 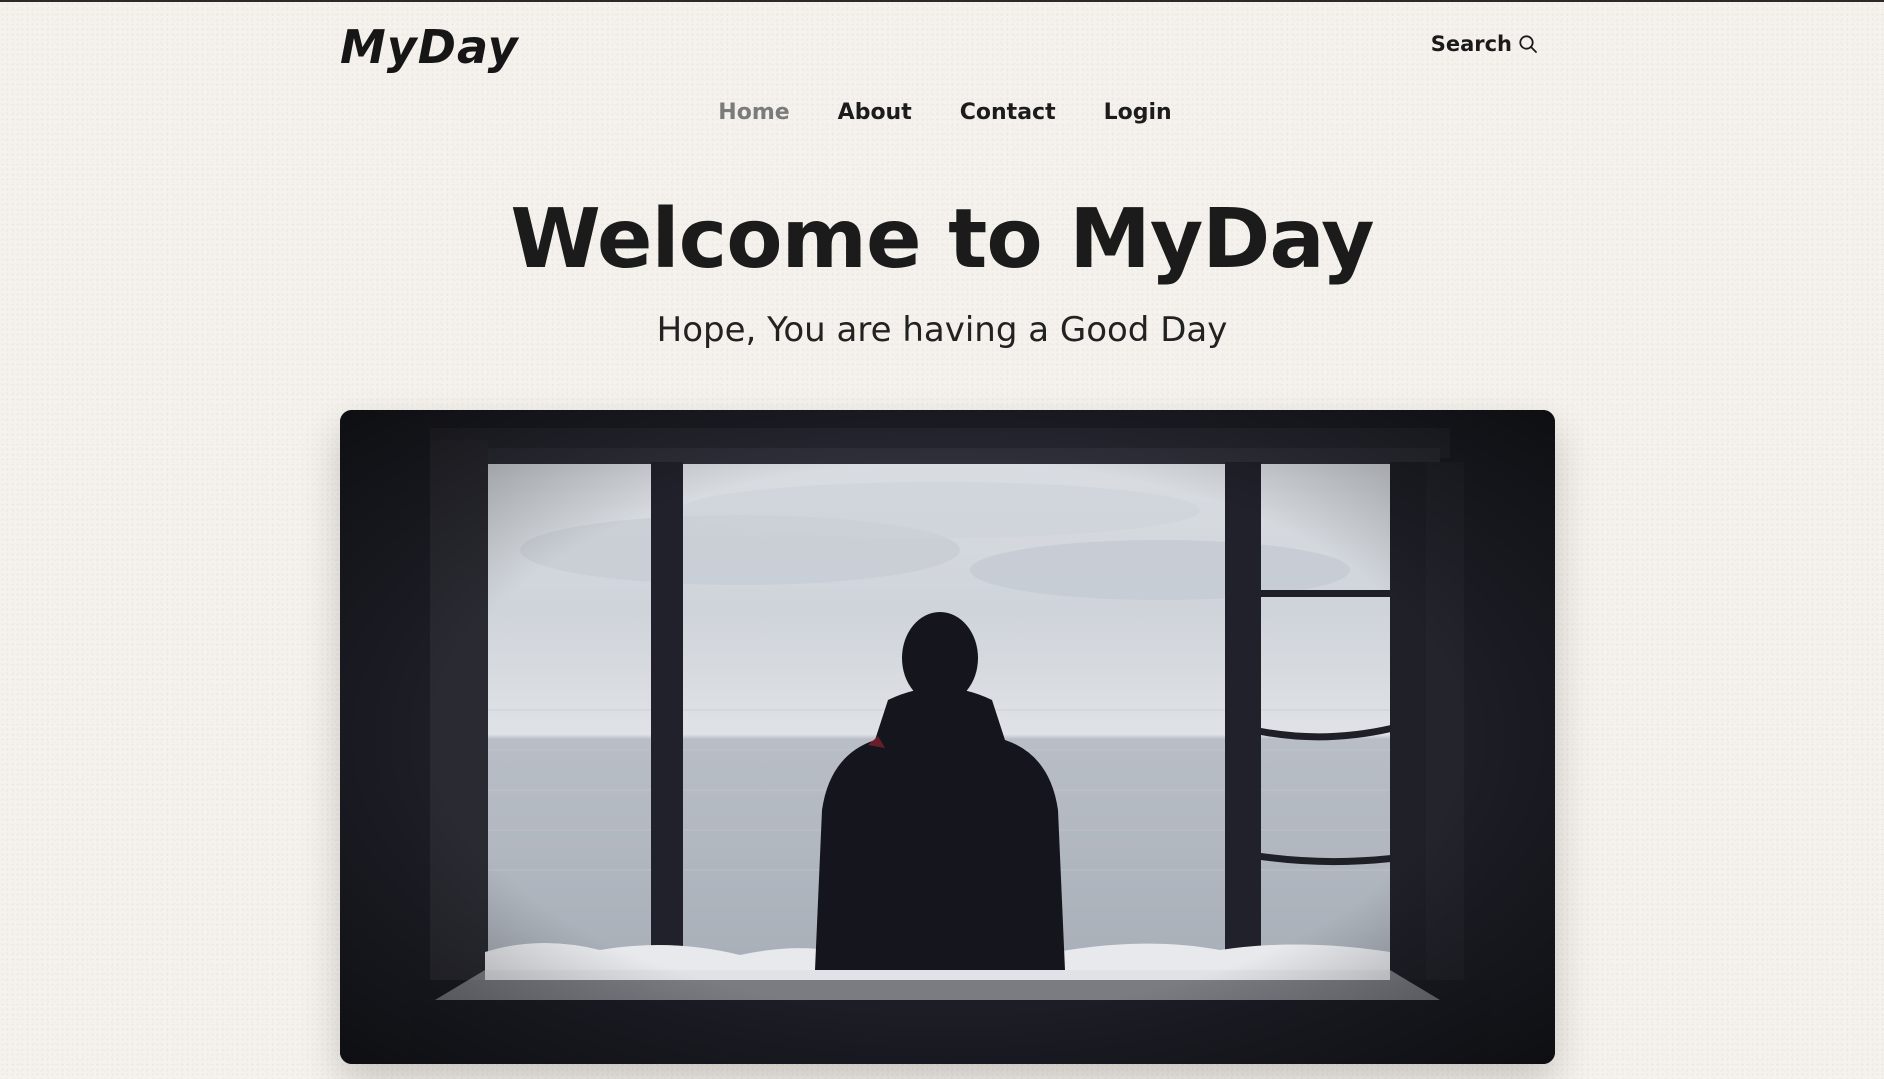 What do you see at coordinates (753, 112) in the screenshot?
I see `nav-item-home: Home` at bounding box center [753, 112].